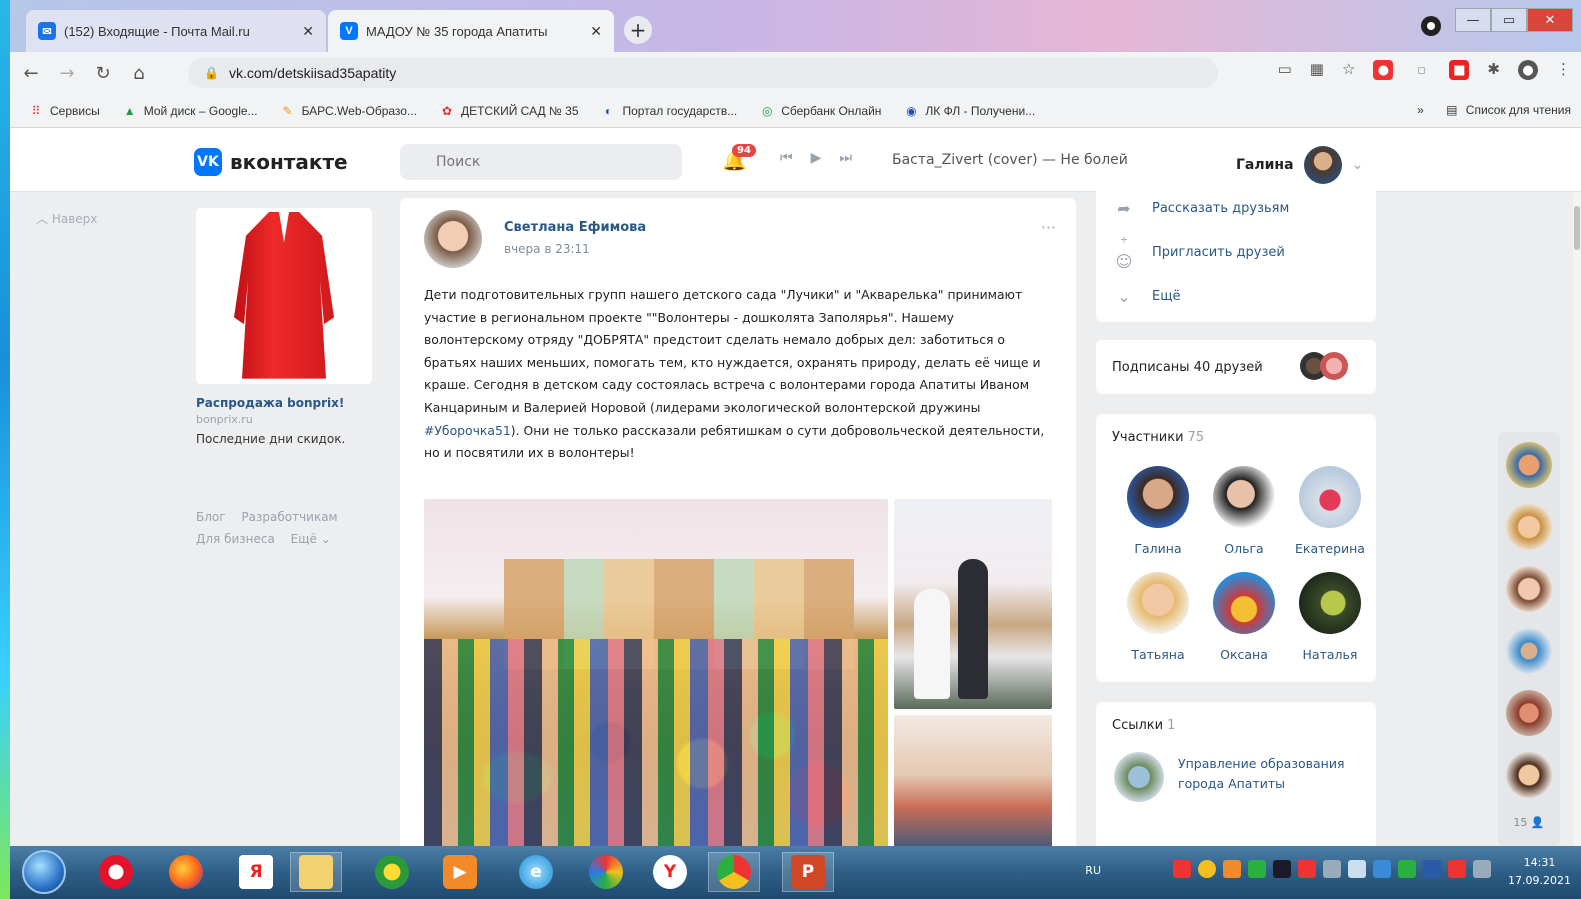 The width and height of the screenshot is (1581, 899). Describe the element at coordinates (1236, 367) in the screenshot. I see `subscribed-friends-card: Подписаны 40 друзей` at that location.